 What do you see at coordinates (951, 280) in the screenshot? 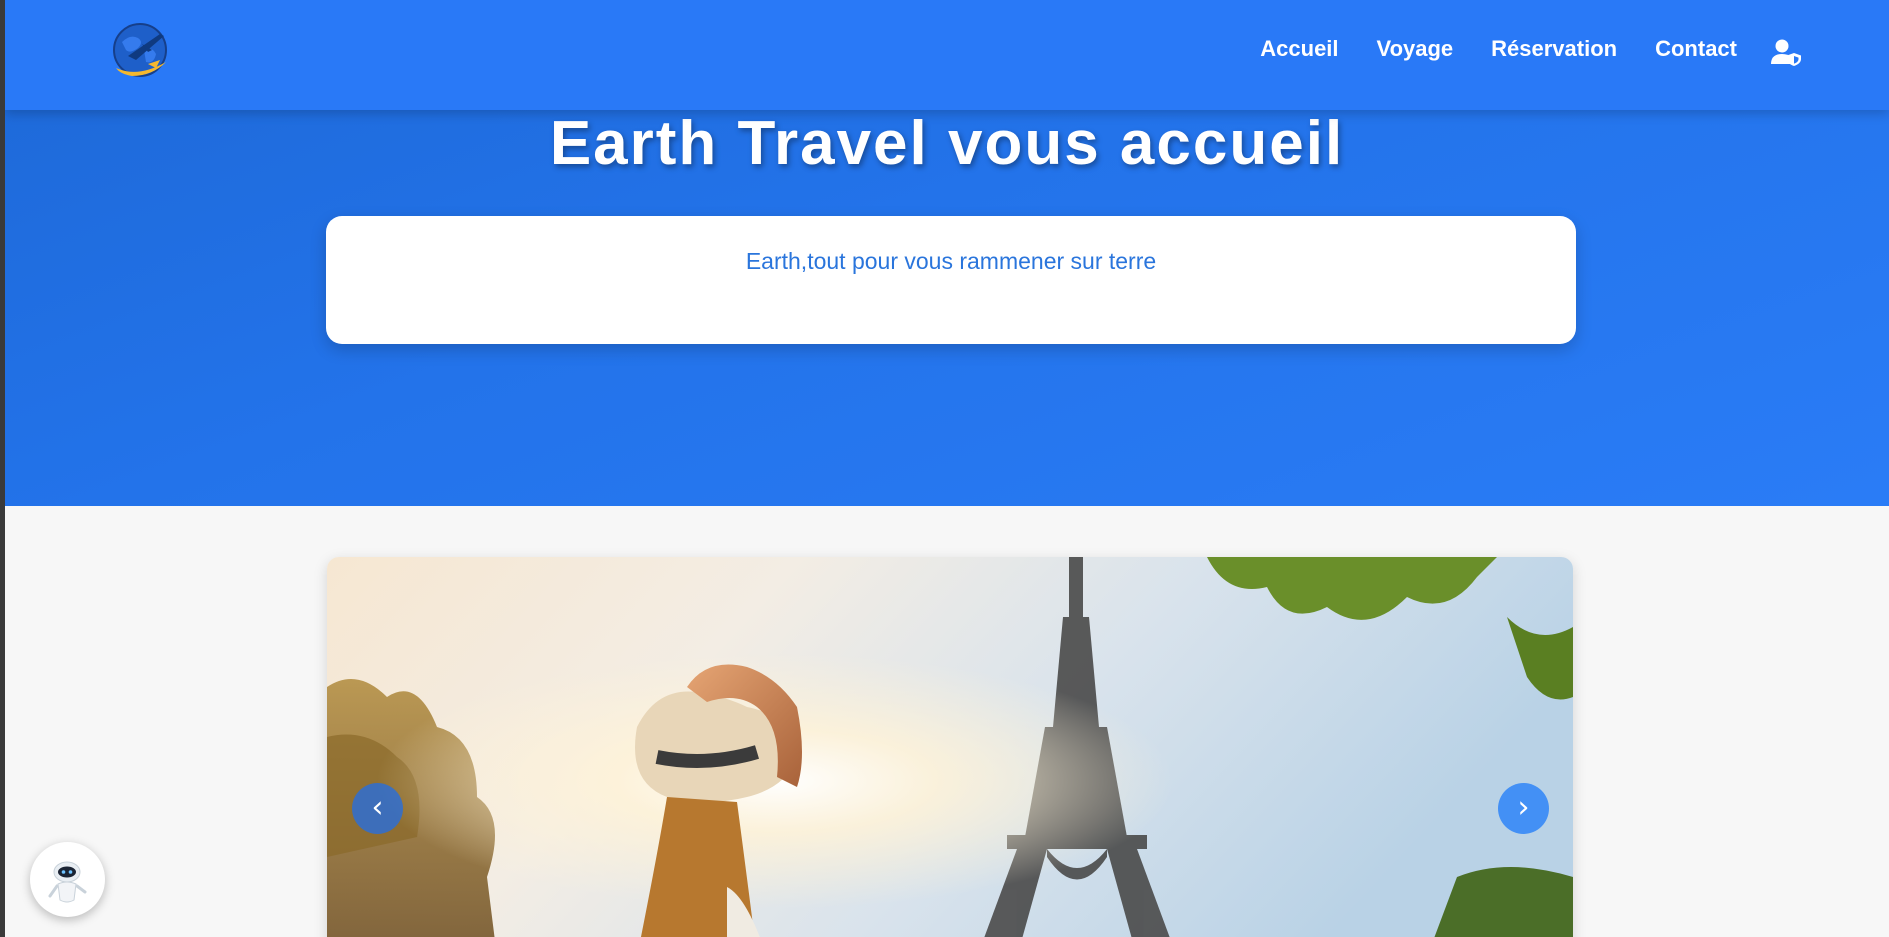
I see `tagline-card: Earth,tout pour vous rammener sur terre` at bounding box center [951, 280].